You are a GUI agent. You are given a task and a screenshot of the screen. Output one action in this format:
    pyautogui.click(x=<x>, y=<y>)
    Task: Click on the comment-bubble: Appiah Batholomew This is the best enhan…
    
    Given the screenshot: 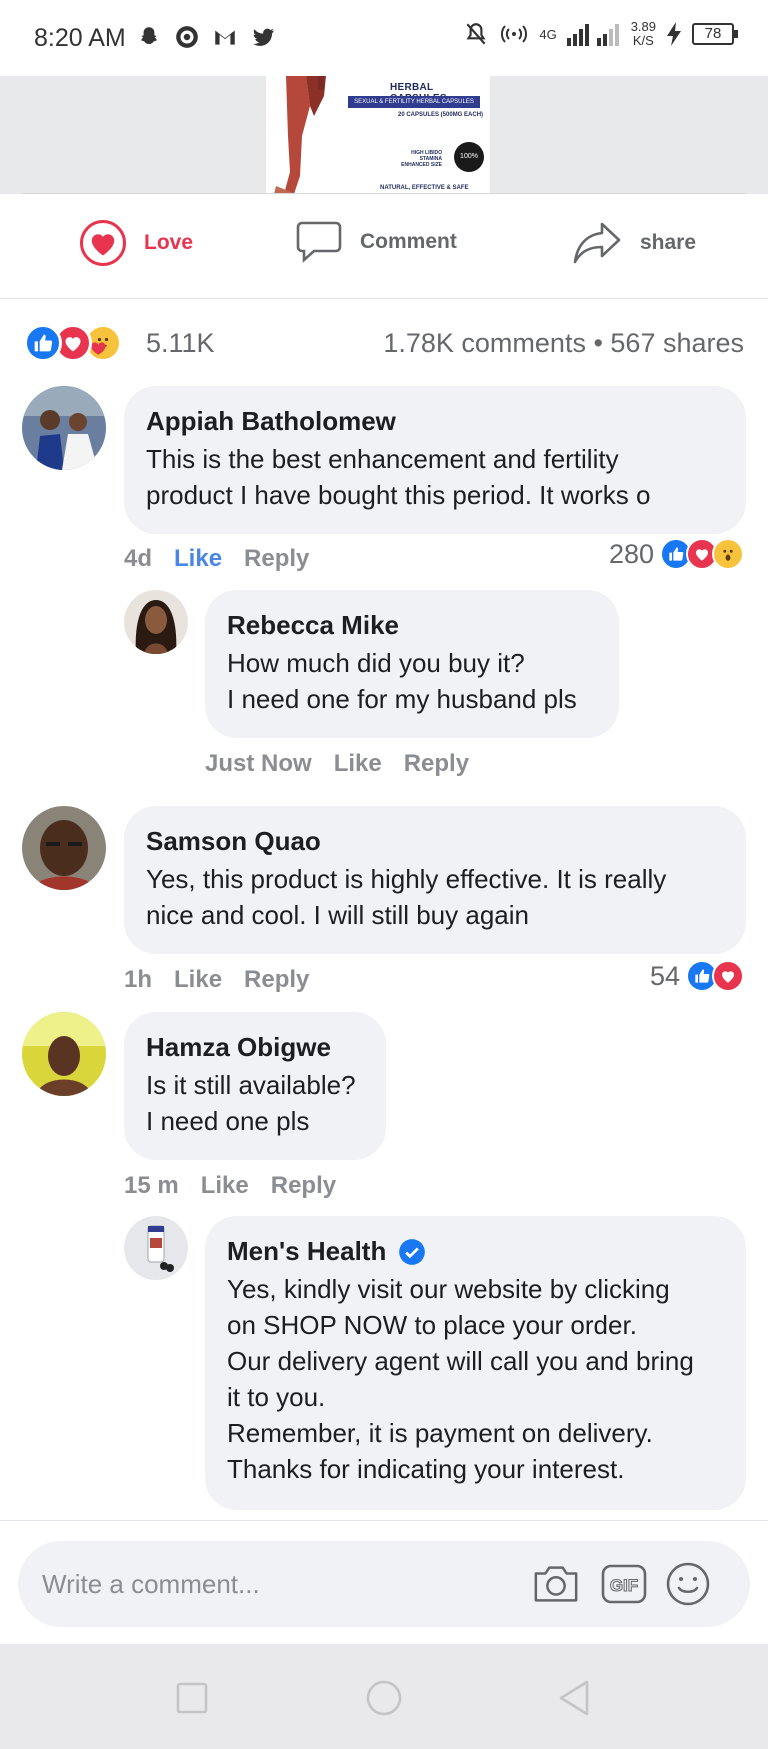 What is the action you would take?
    pyautogui.click(x=435, y=460)
    